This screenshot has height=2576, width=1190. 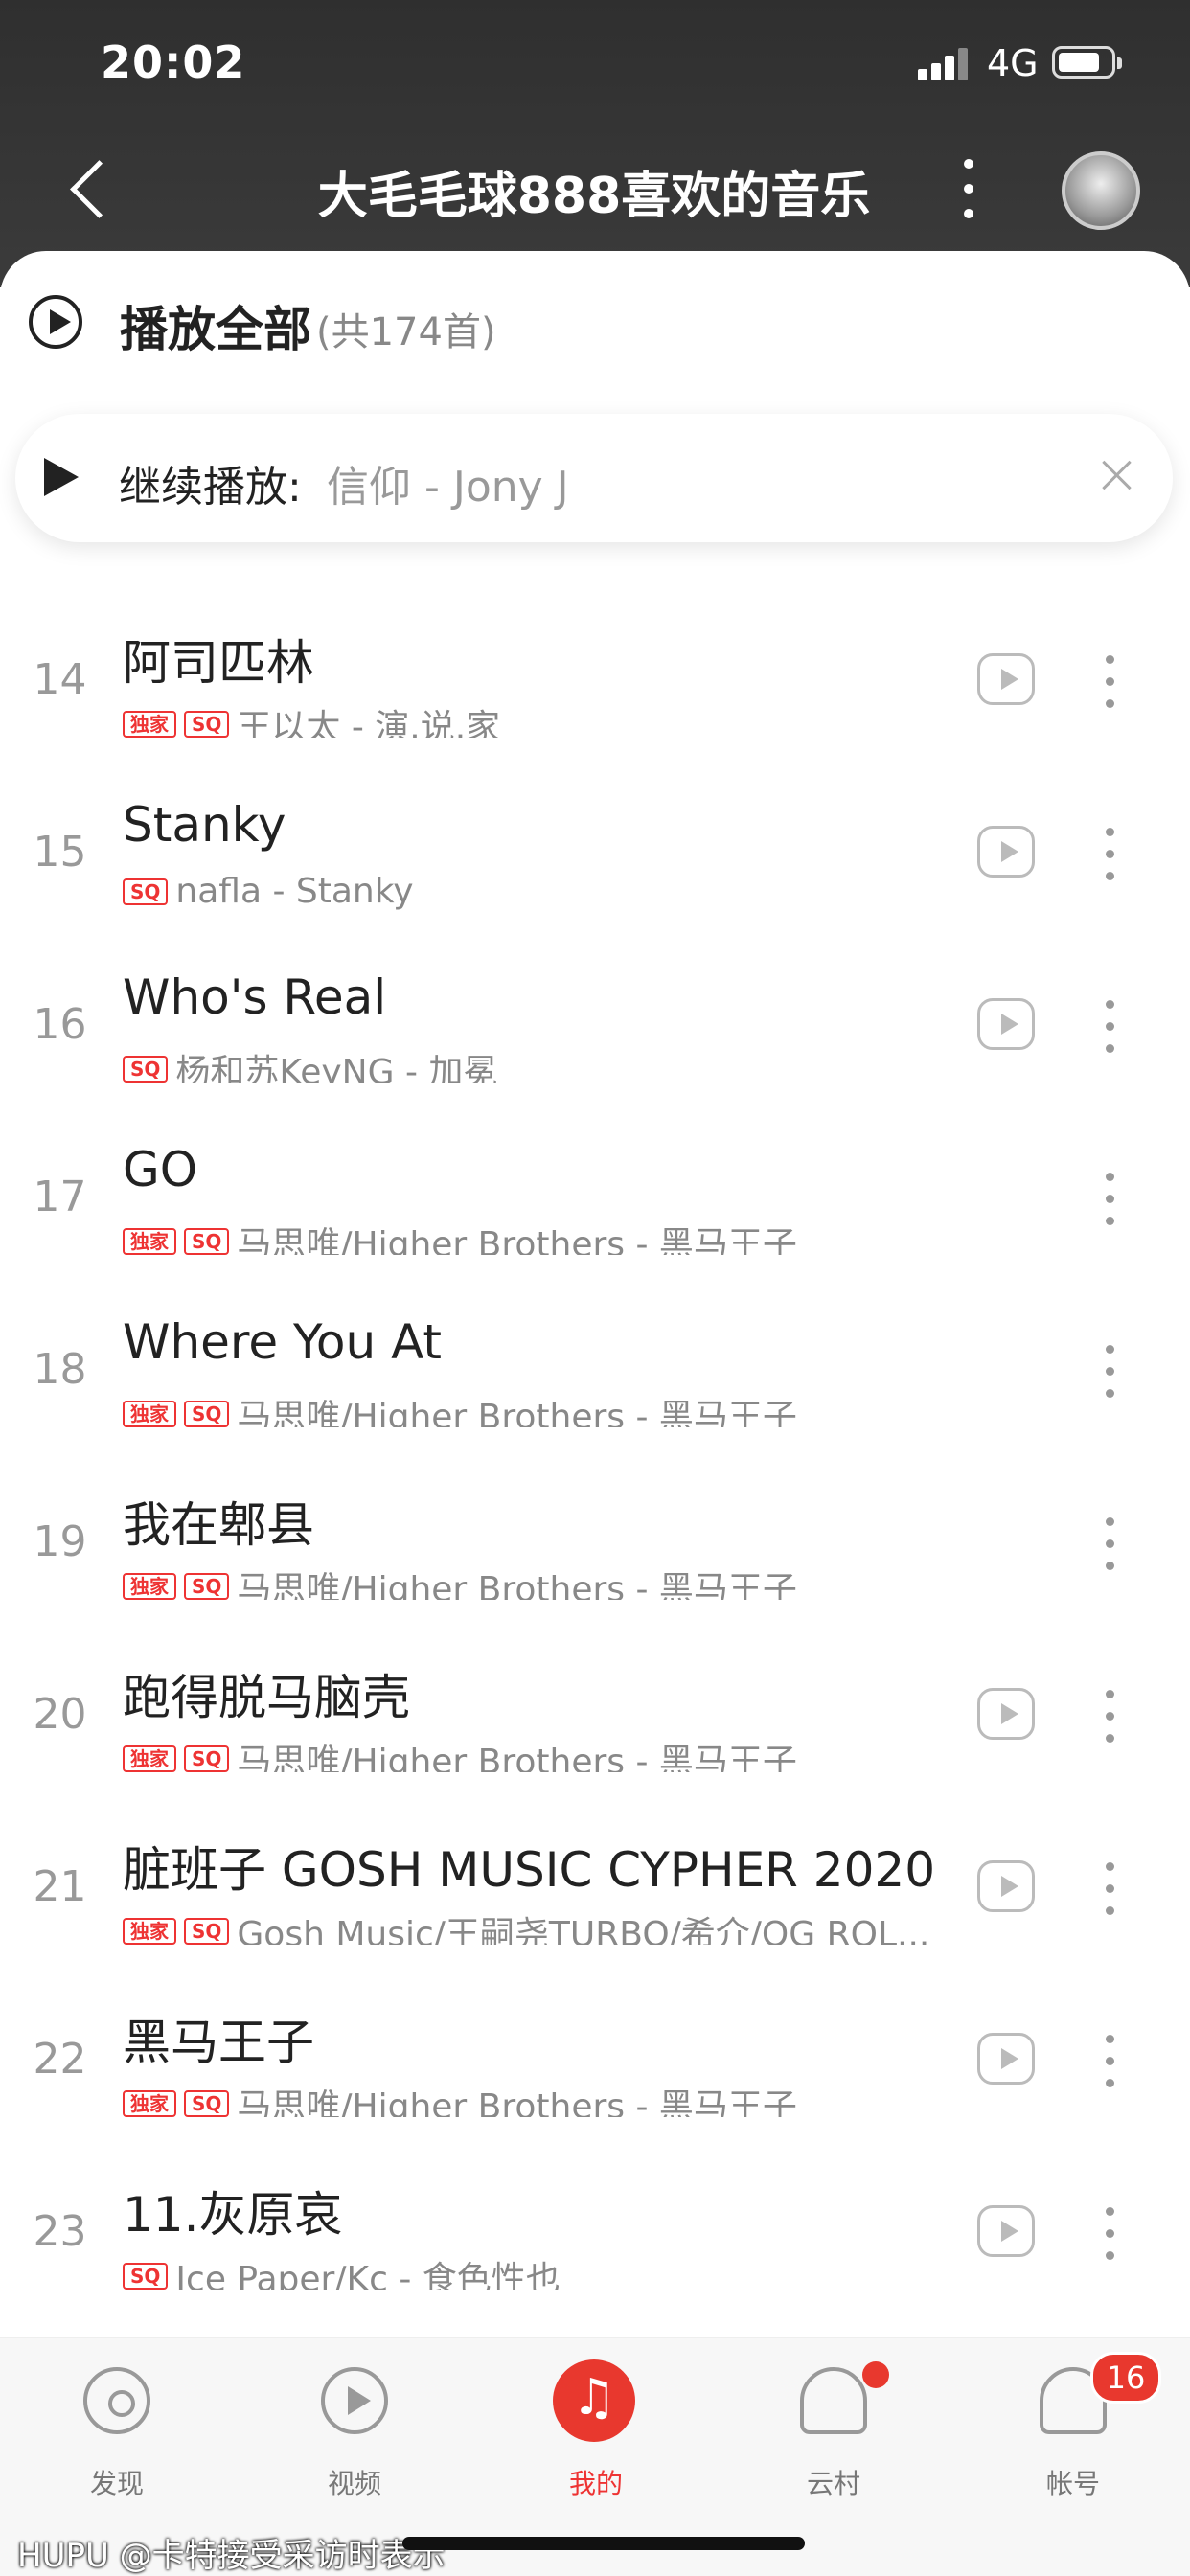 I want to click on track-number: 14, so click(x=60, y=679).